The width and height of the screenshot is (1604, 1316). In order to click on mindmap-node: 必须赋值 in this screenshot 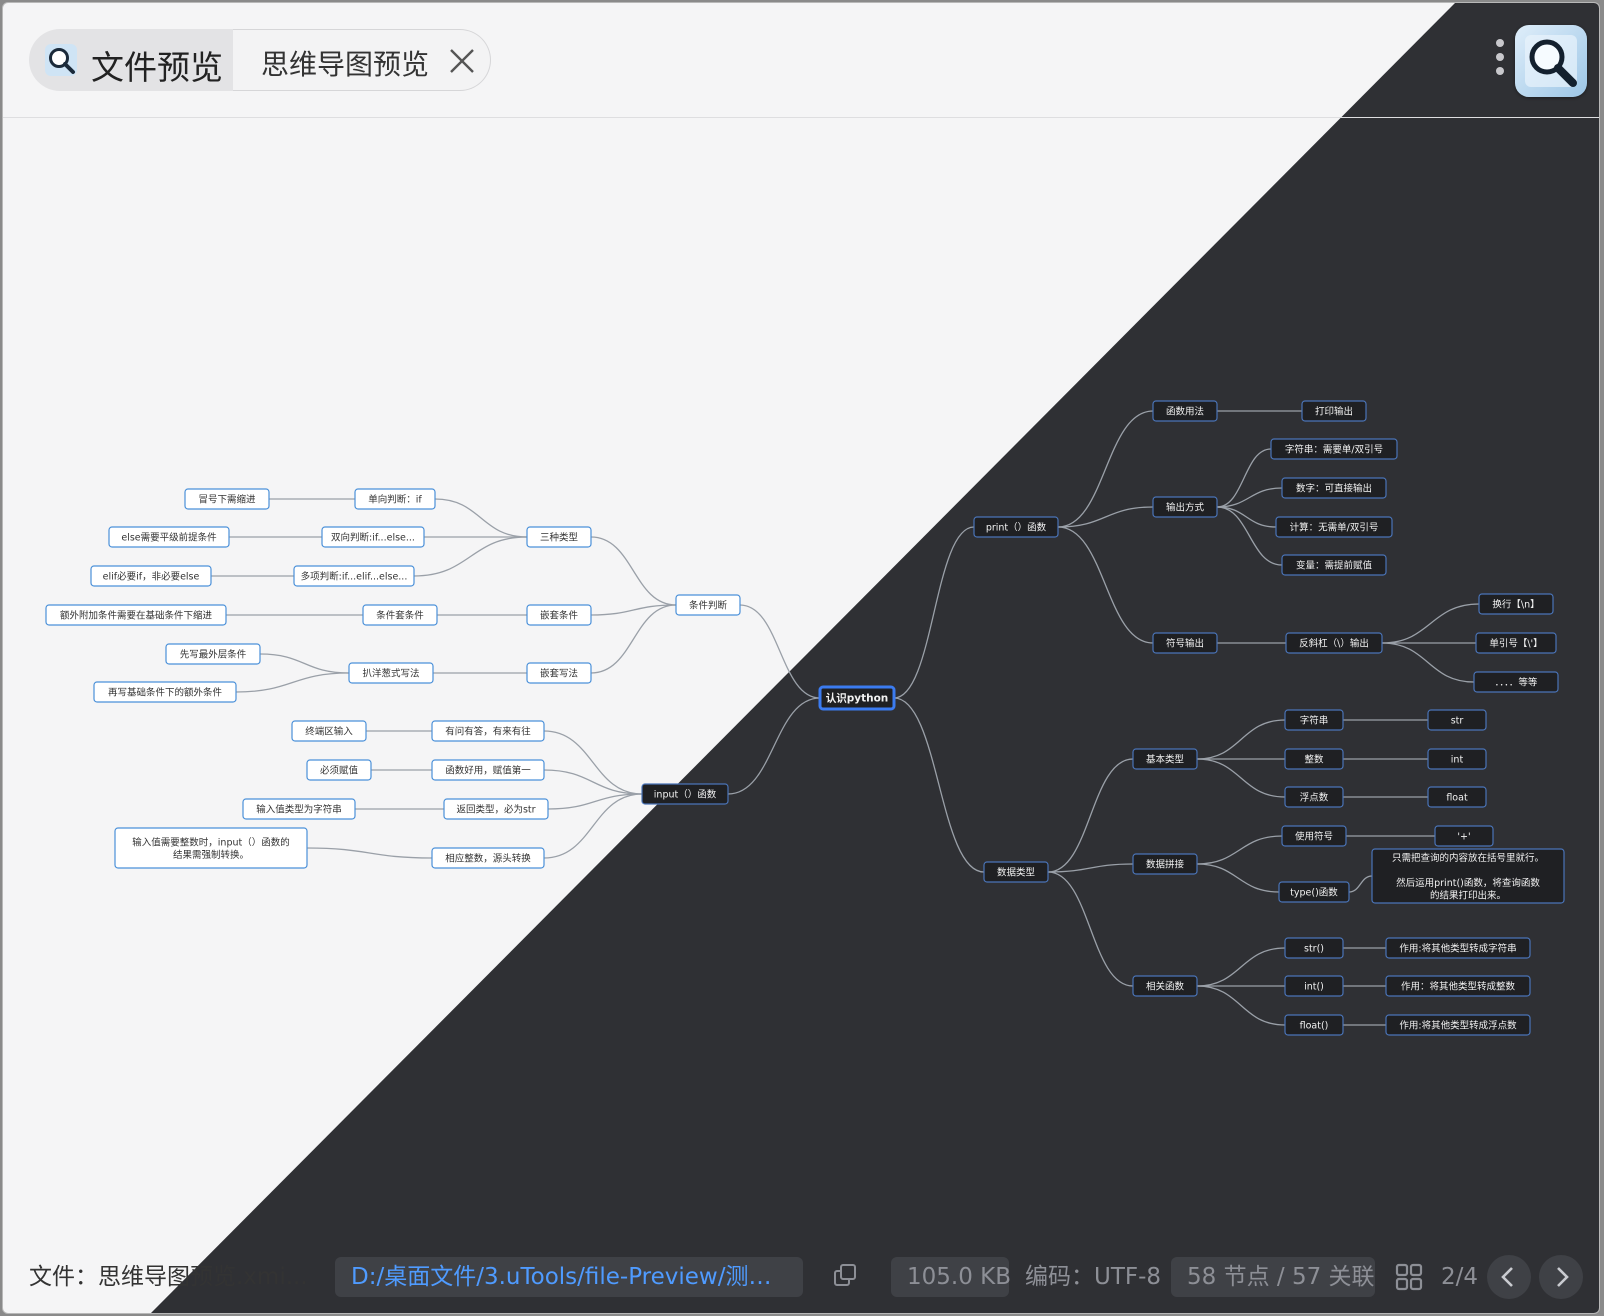, I will do `click(339, 770)`.